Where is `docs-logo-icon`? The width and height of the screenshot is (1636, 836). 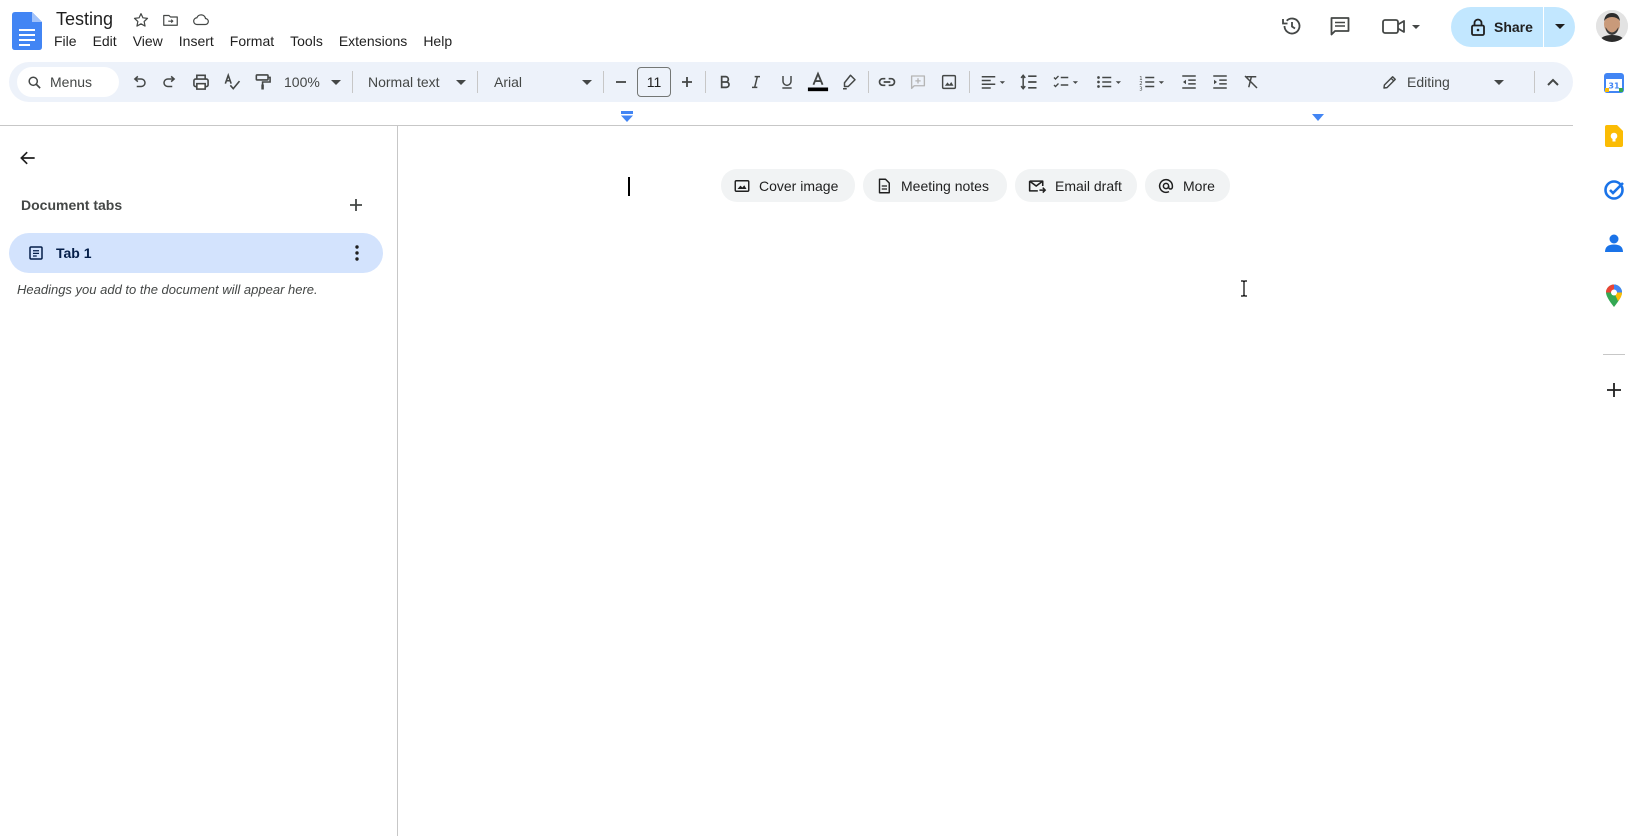
docs-logo-icon is located at coordinates (27, 31).